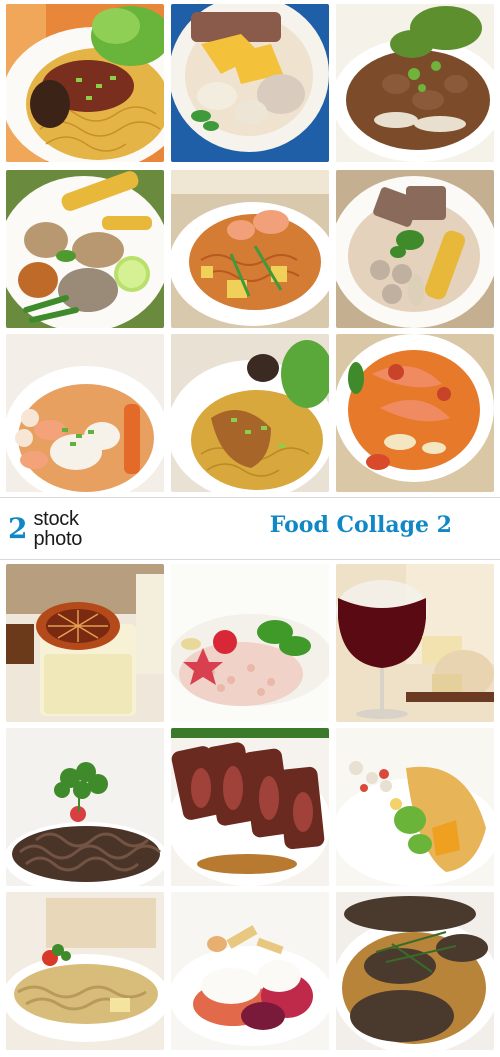 The image size is (500, 1057). What do you see at coordinates (250, 528) in the screenshot?
I see `collage-header: 2 stock photo Food Collage 2` at bounding box center [250, 528].